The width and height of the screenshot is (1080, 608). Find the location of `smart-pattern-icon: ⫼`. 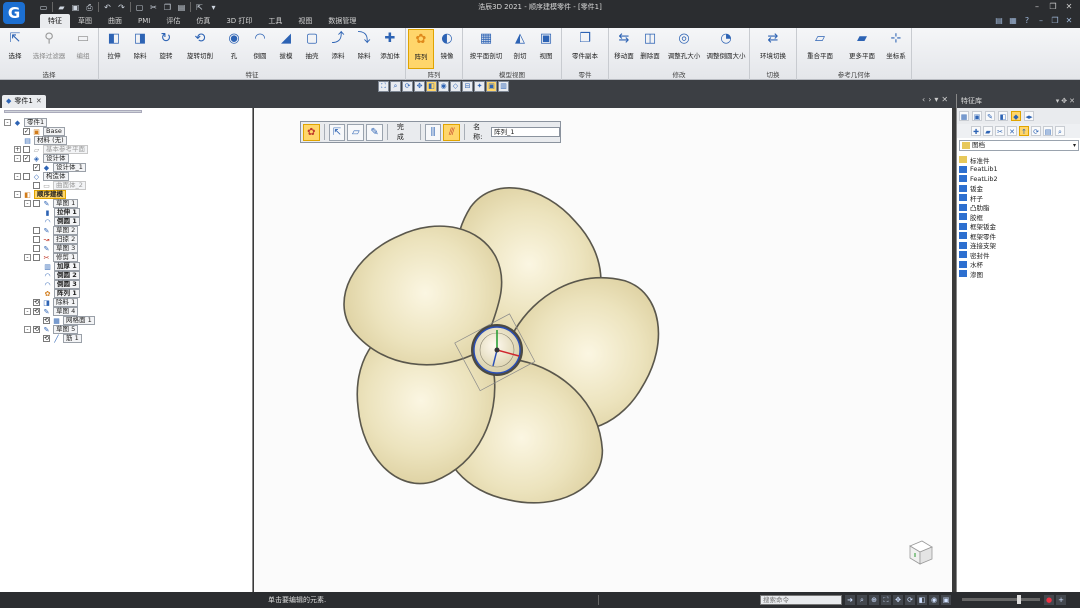

smart-pattern-icon: ⫼ is located at coordinates (433, 132).